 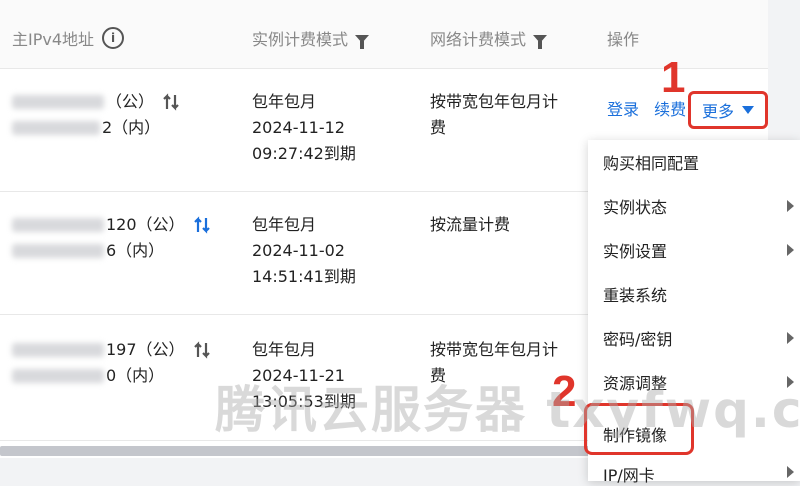 I want to click on network-billing-cell: 按流量计费, so click(x=470, y=225).